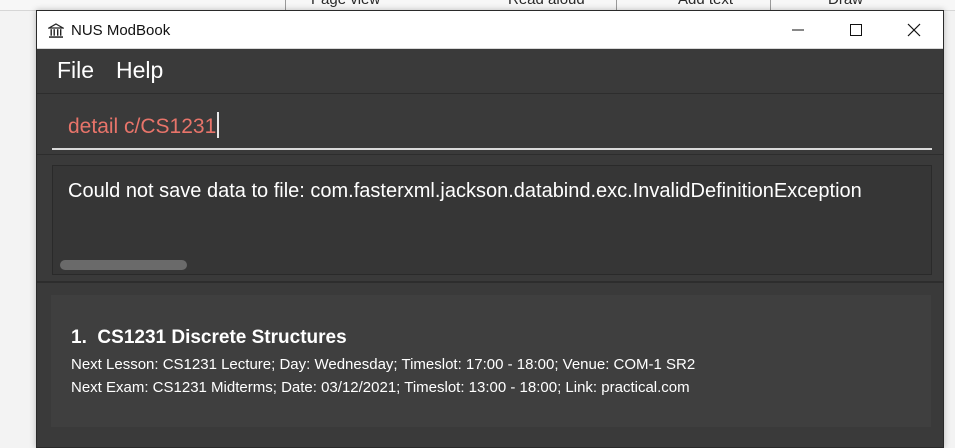 This screenshot has height=448, width=955. I want to click on bank-icon, so click(56, 30).